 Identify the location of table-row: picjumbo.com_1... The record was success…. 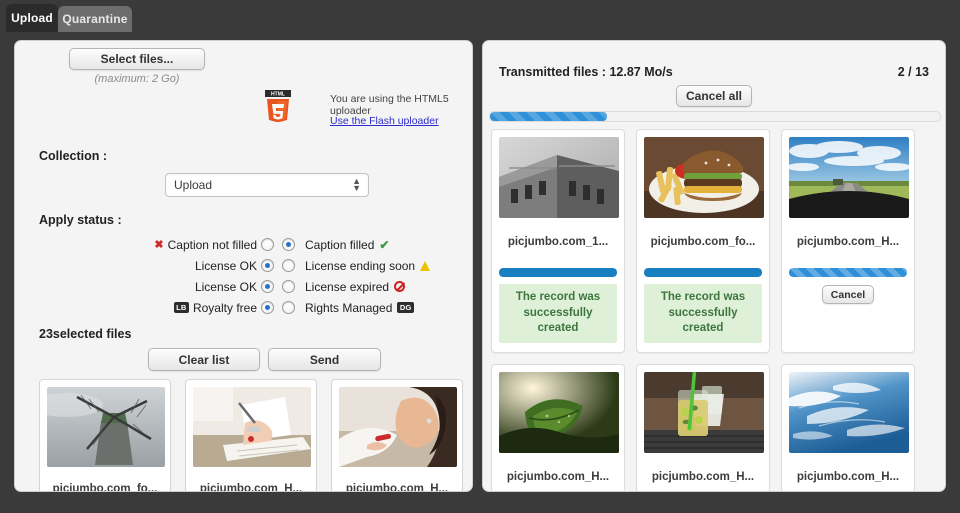
(558, 241).